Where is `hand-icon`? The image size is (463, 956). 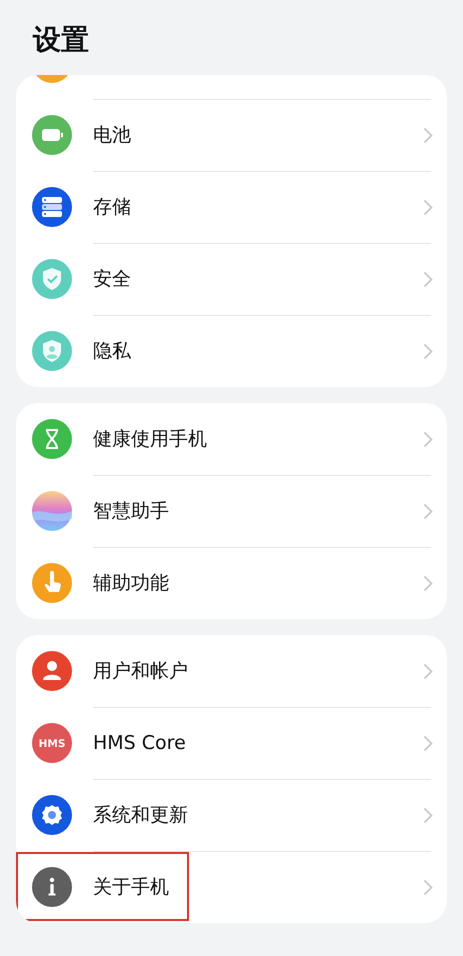 hand-icon is located at coordinates (52, 583).